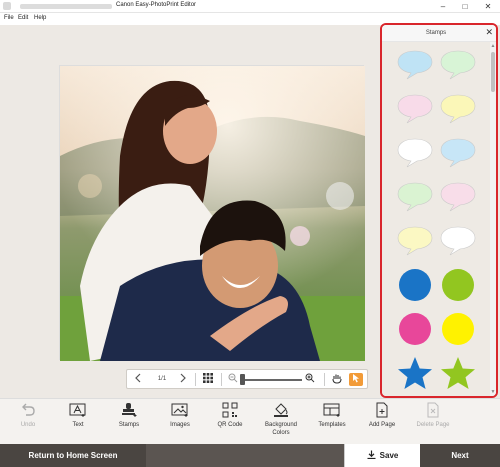 The width and height of the screenshot is (500, 467). I want to click on zoom-slider-handle, so click(242, 379).